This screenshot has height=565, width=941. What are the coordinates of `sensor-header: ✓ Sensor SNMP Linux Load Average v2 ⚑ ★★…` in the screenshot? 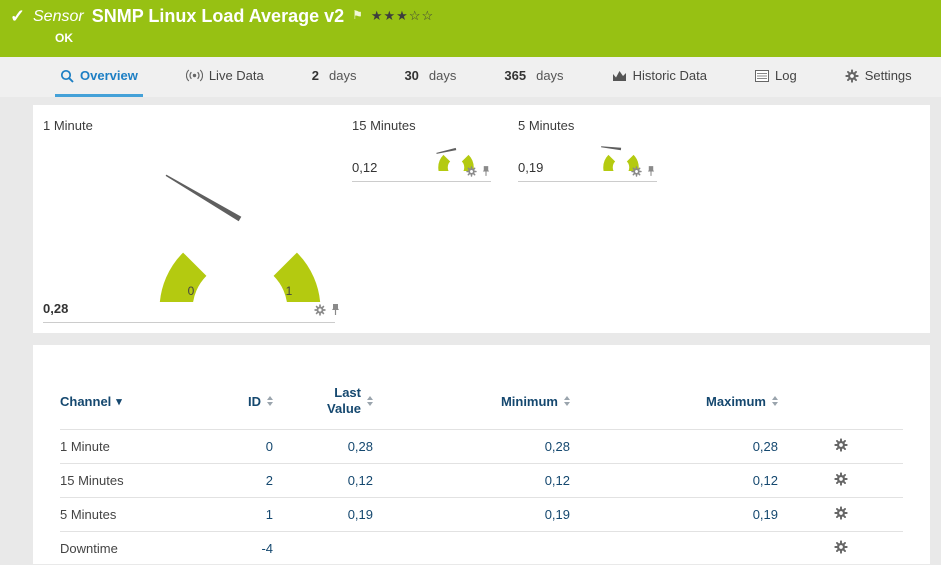 It's located at (470, 28).